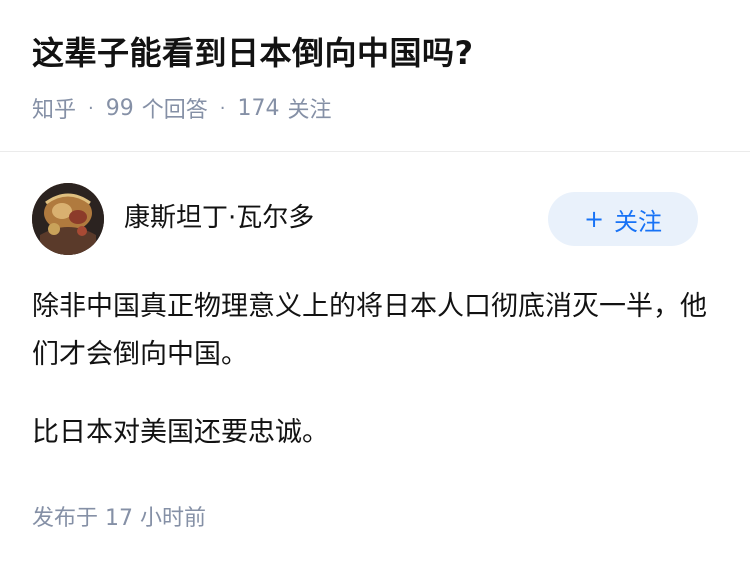 The image size is (750, 566). What do you see at coordinates (219, 215) in the screenshot?
I see `author-name: 康斯坦丁·瓦尔多` at bounding box center [219, 215].